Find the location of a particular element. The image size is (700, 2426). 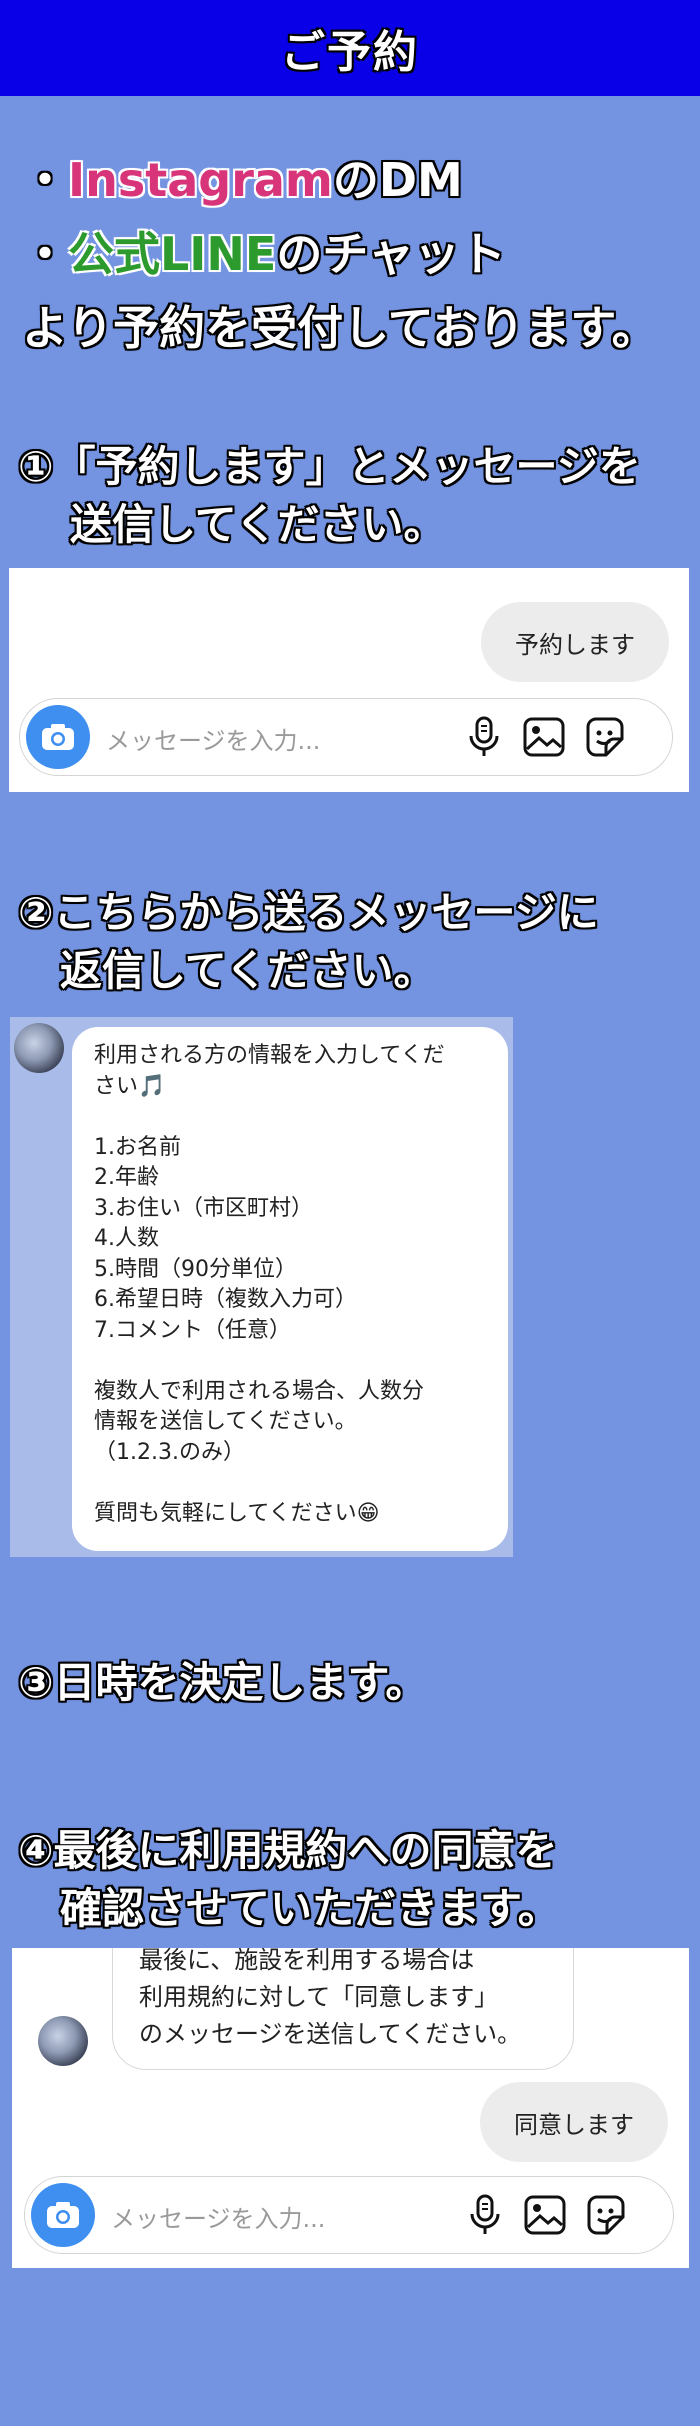

message-line: 利用される方の情報を入力してくだ is located at coordinates (269, 1055).